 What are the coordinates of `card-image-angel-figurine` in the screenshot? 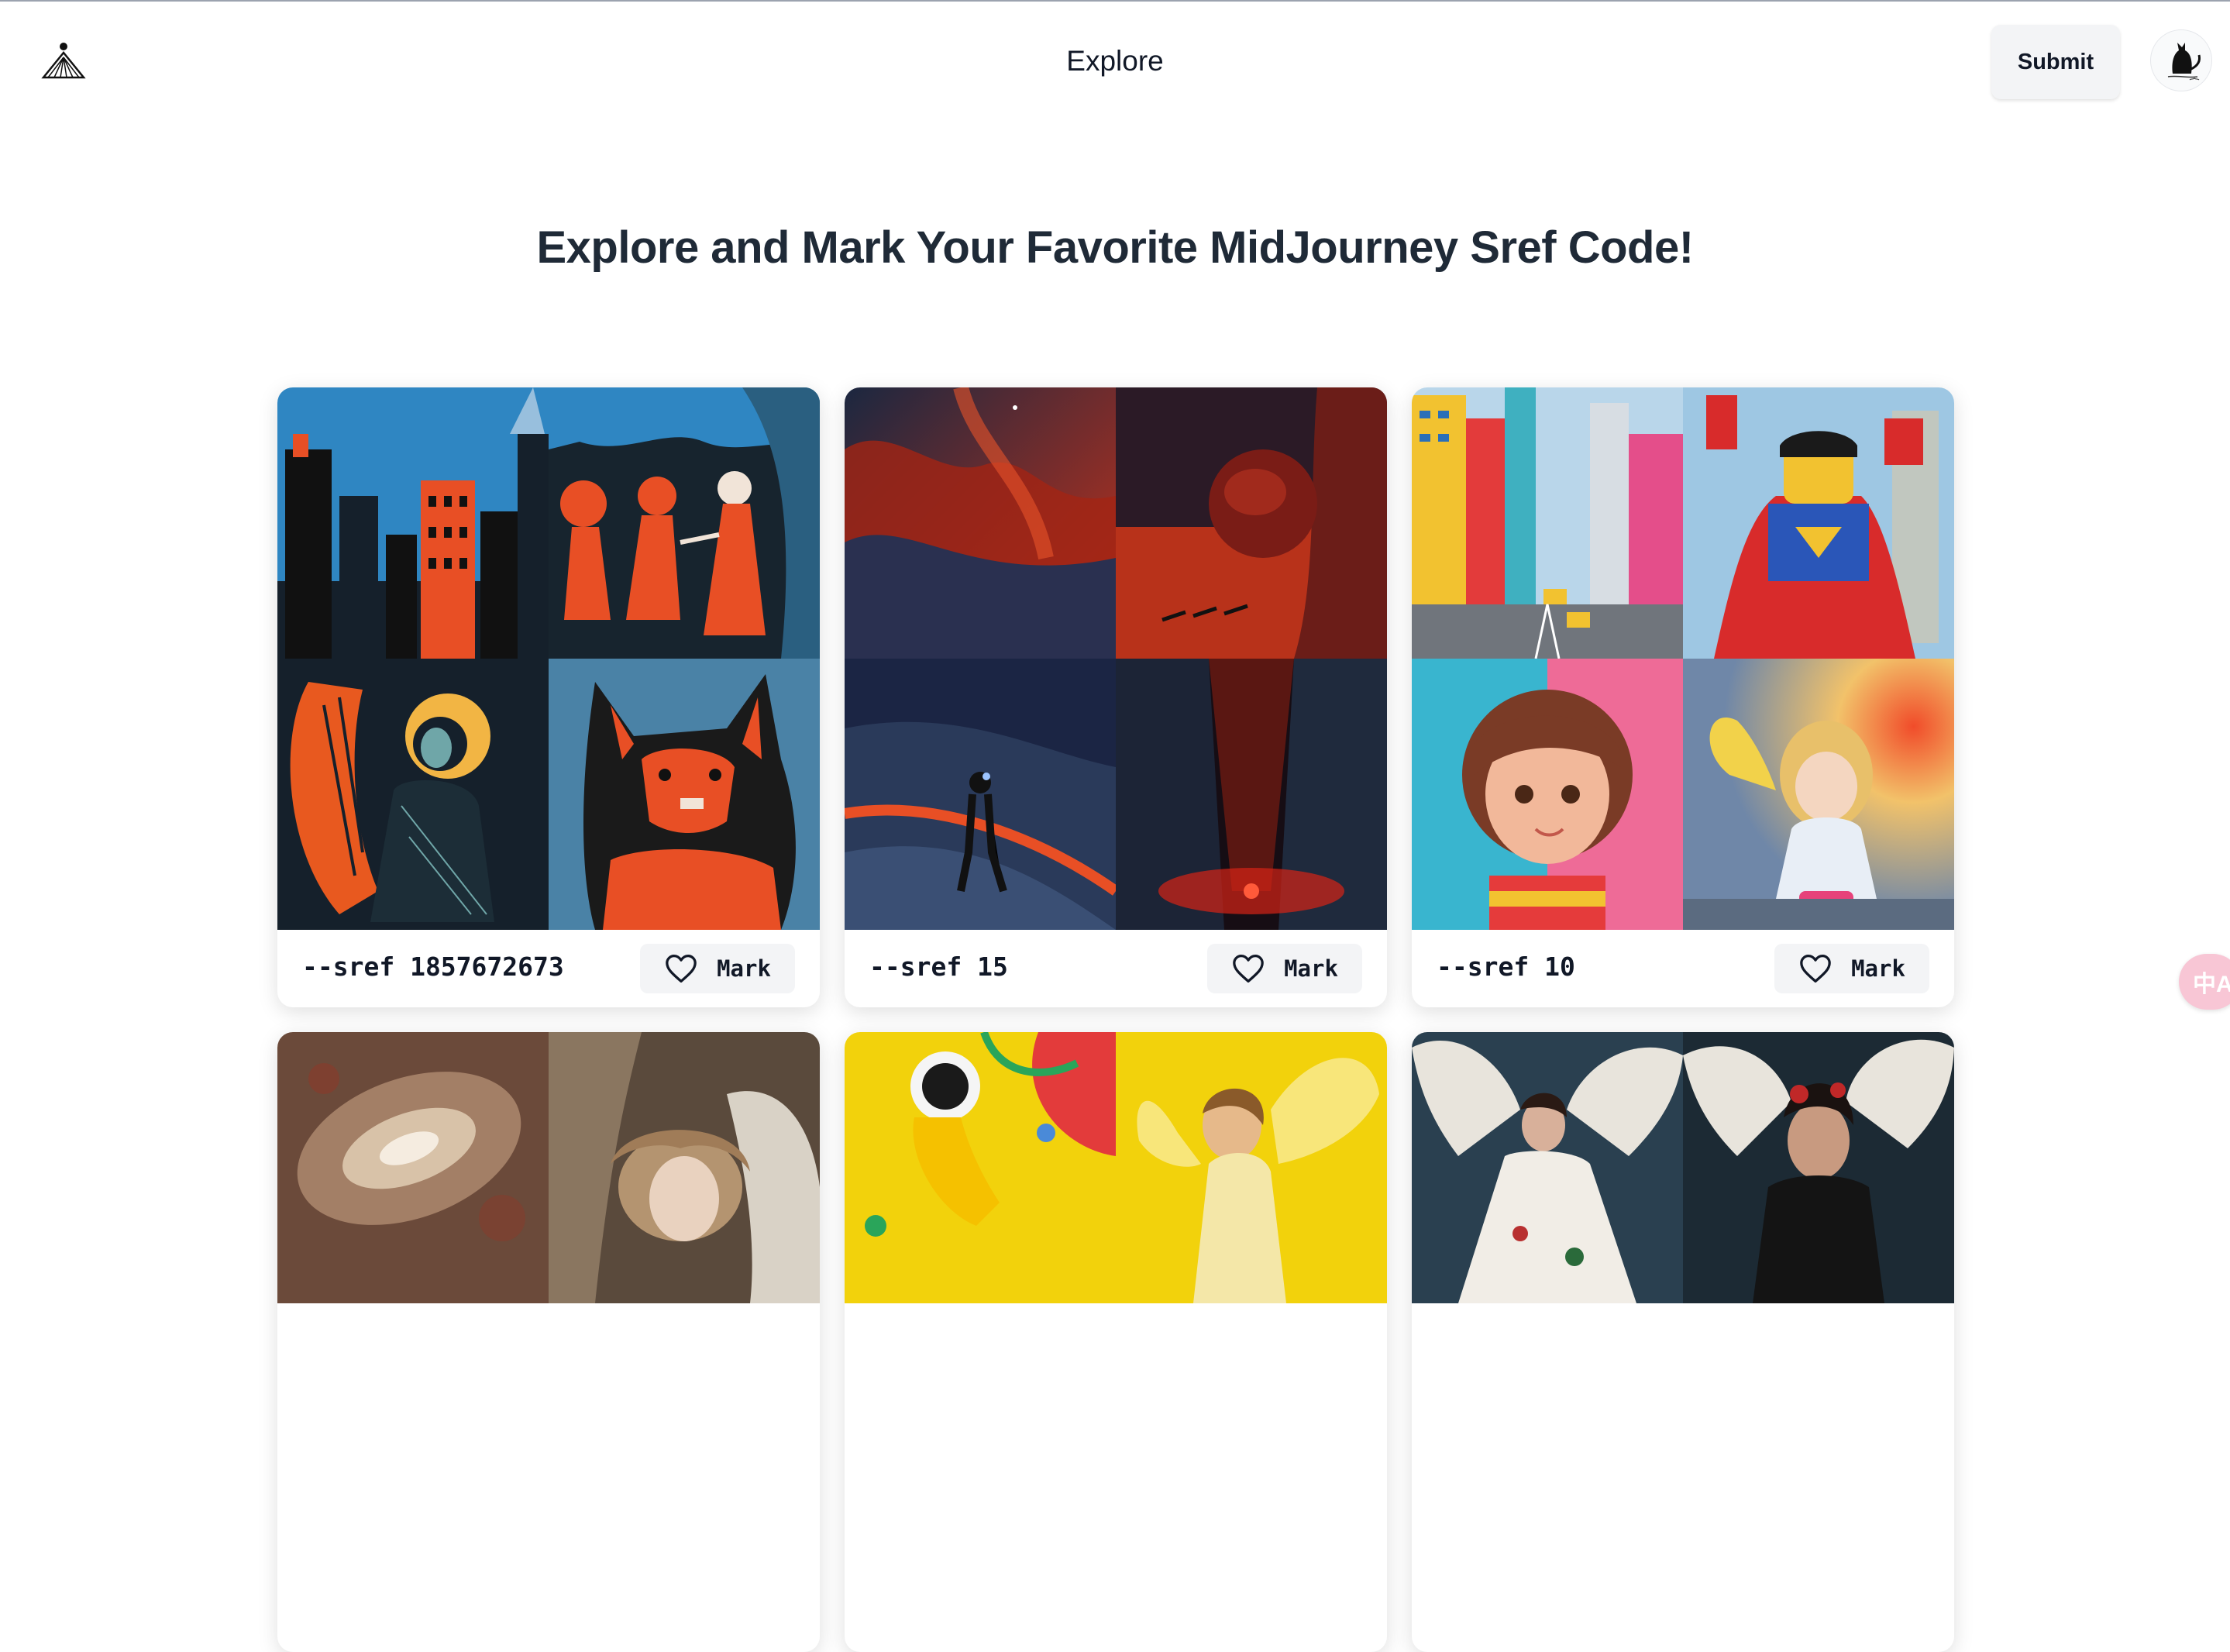 It's located at (1819, 794).